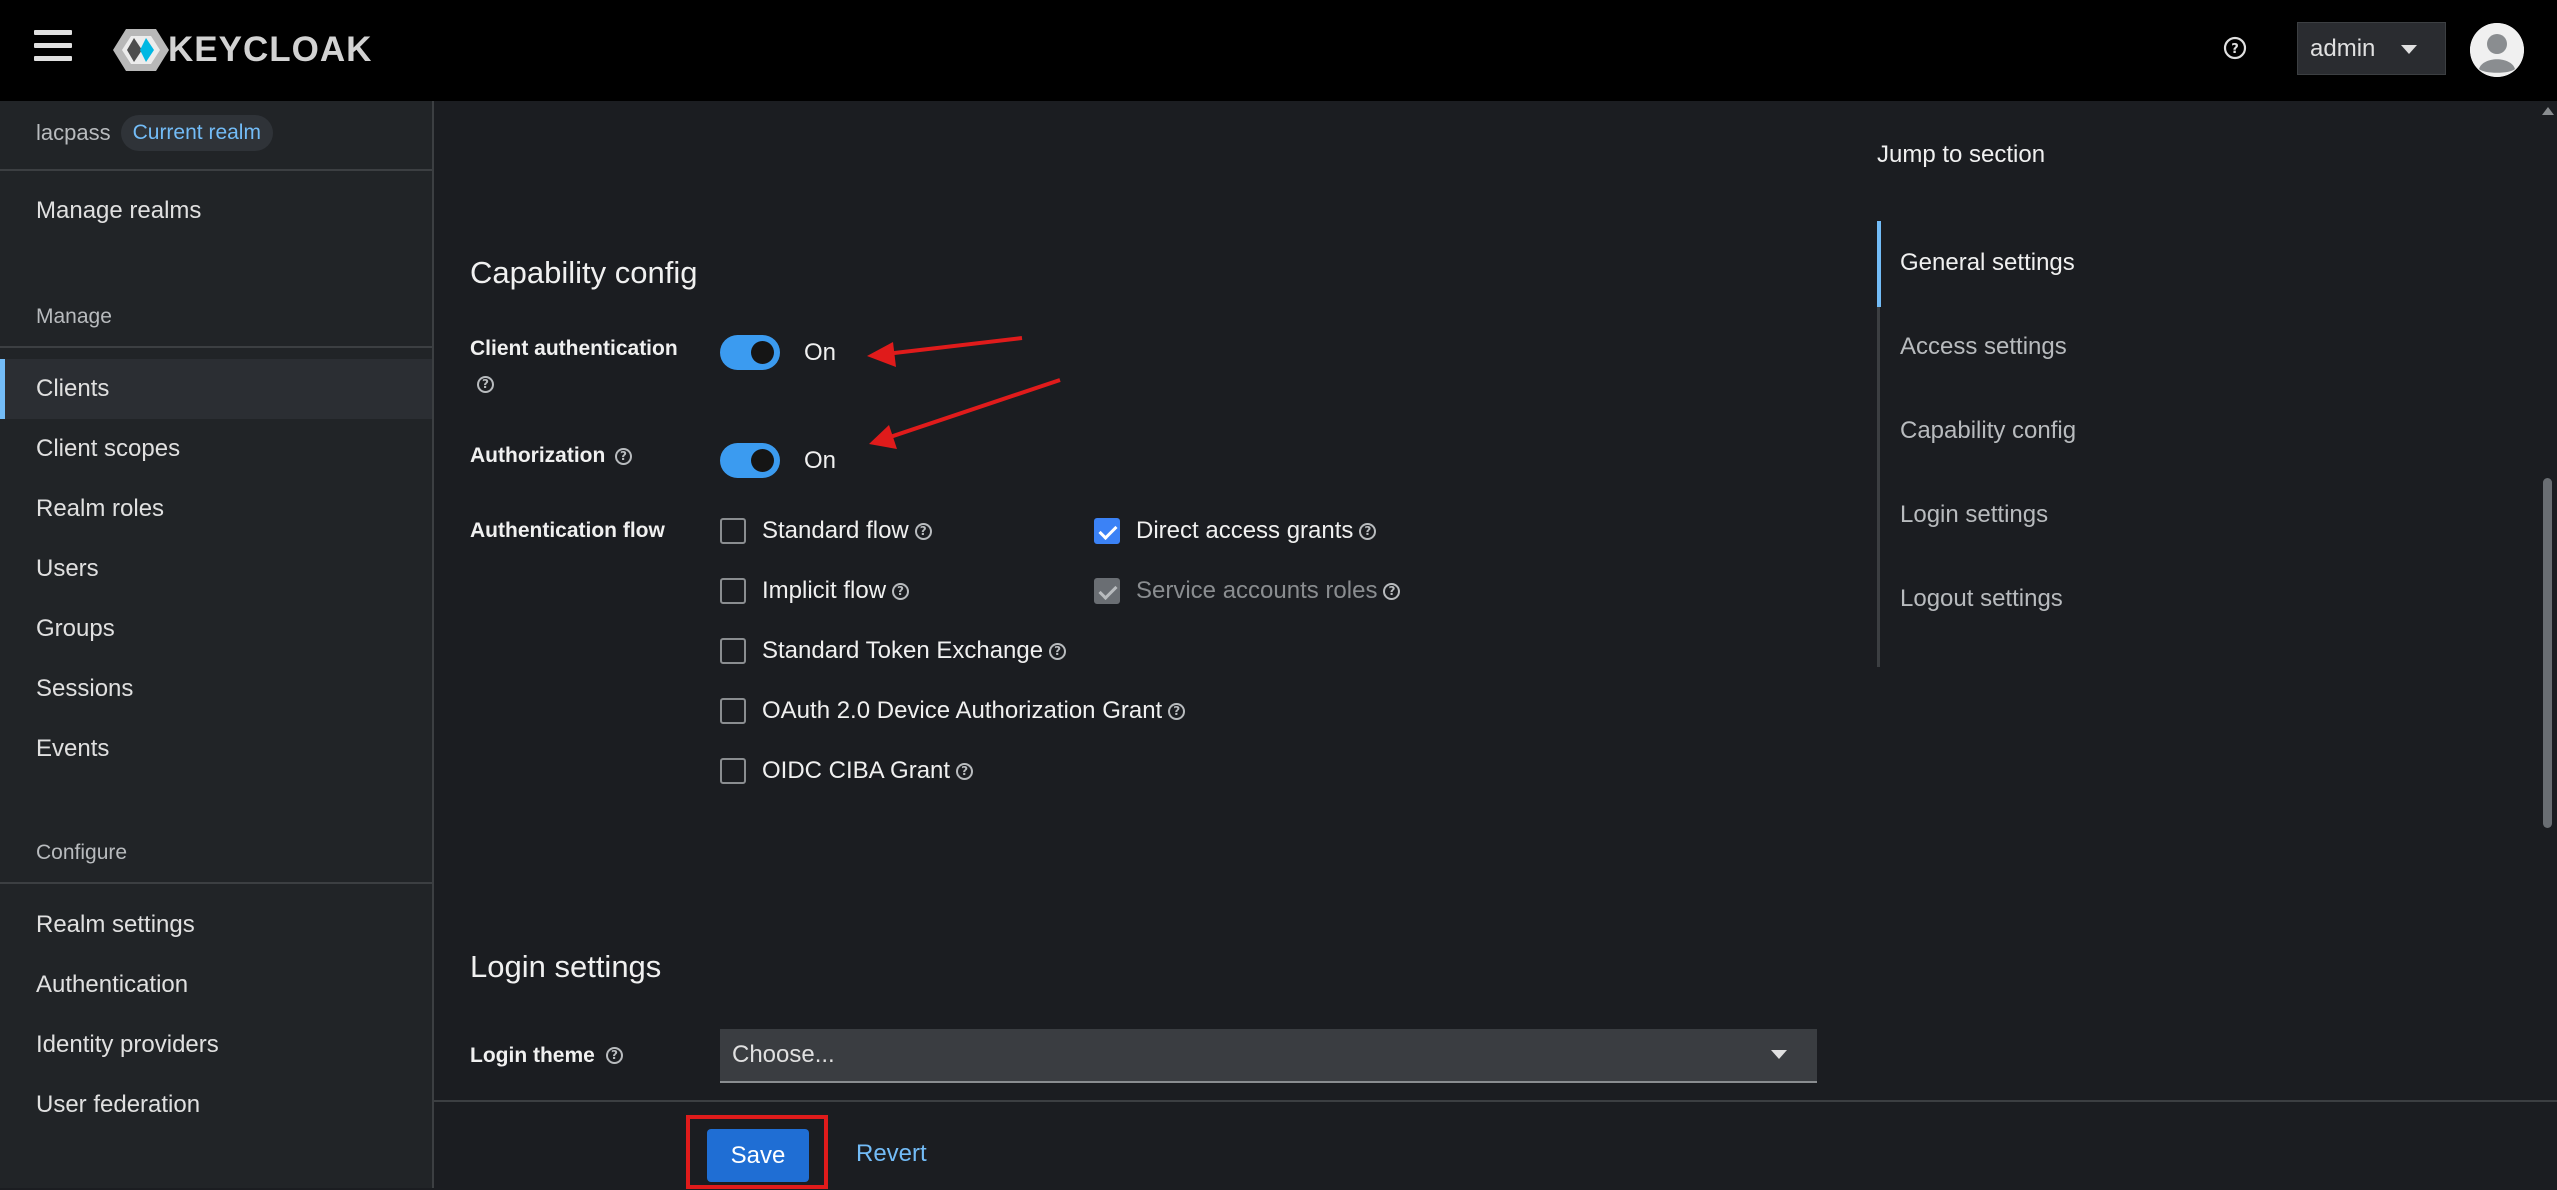 This screenshot has height=1190, width=2557. What do you see at coordinates (216, 449) in the screenshot?
I see `sidebar-item-client-scopes: Client scopes` at bounding box center [216, 449].